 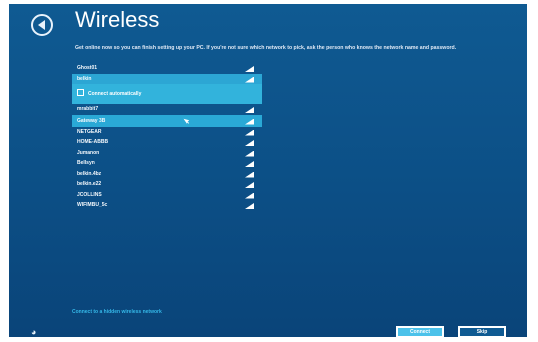 What do you see at coordinates (167, 195) in the screenshot?
I see `network-item: JCOLLINS` at bounding box center [167, 195].